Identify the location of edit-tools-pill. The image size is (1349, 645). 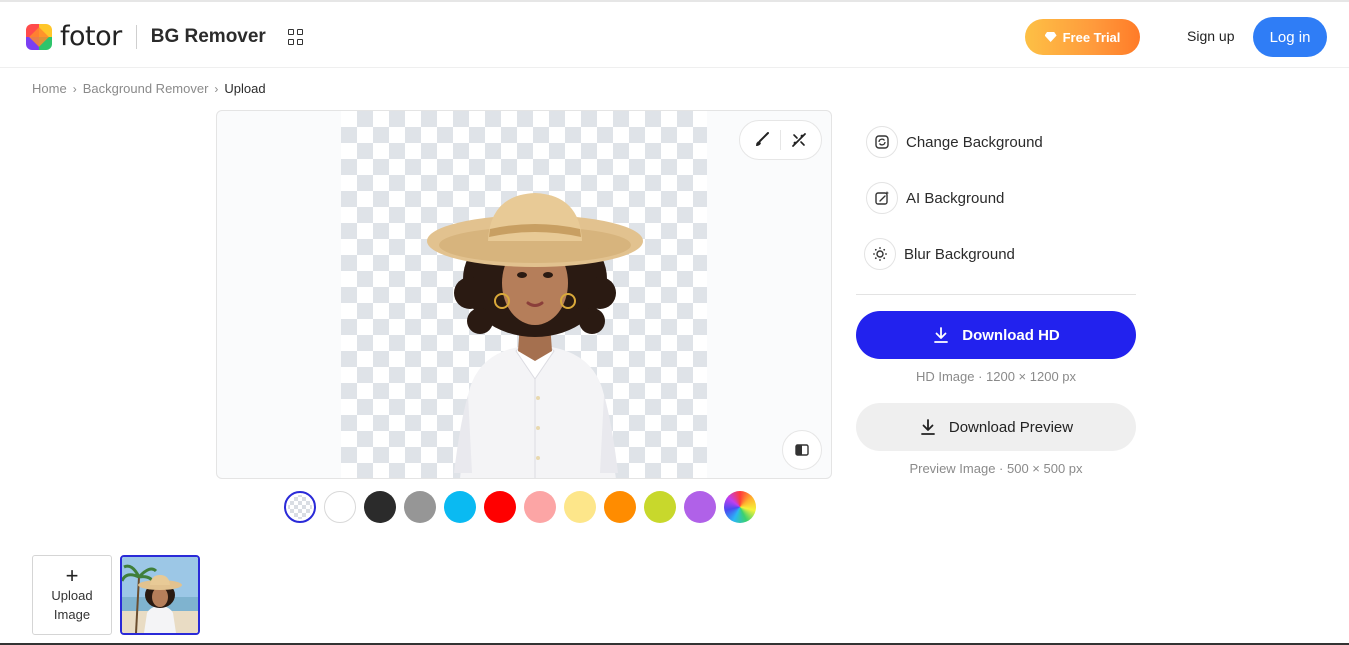
(780, 140).